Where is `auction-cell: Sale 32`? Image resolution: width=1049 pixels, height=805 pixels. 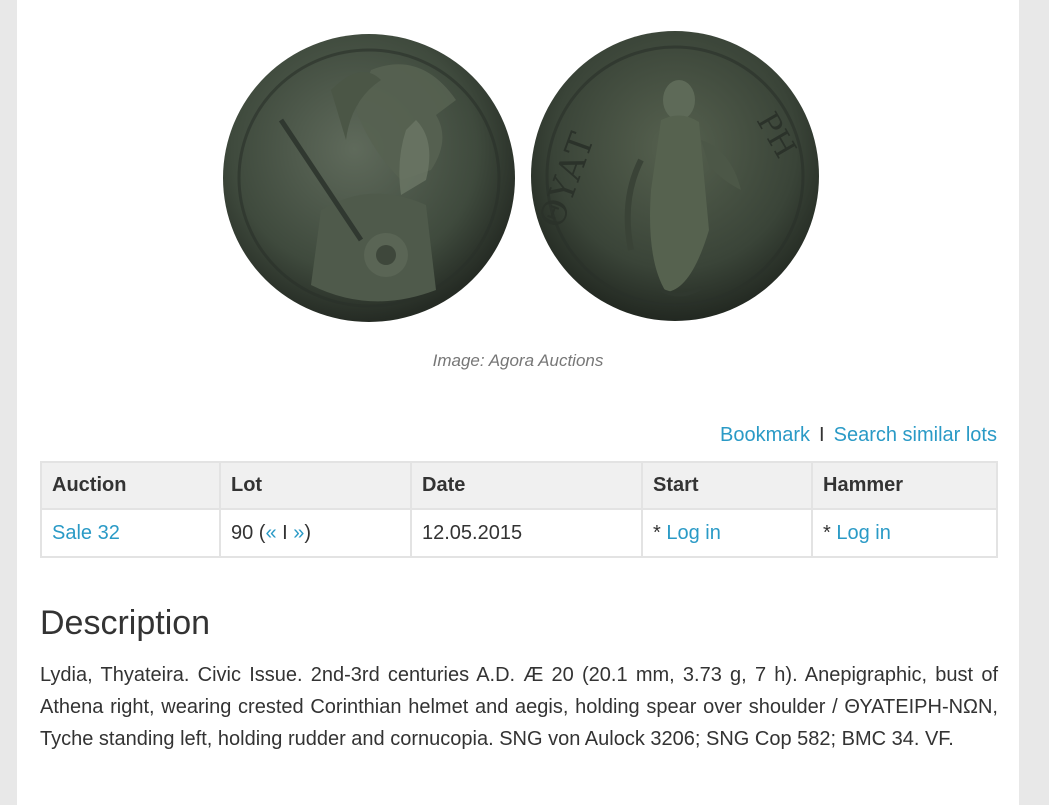
auction-cell: Sale 32 is located at coordinates (130, 533).